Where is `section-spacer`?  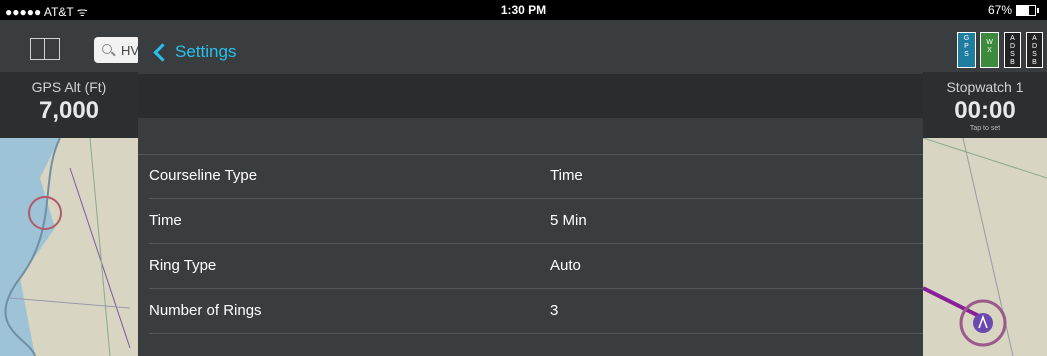
section-spacer is located at coordinates (530, 136).